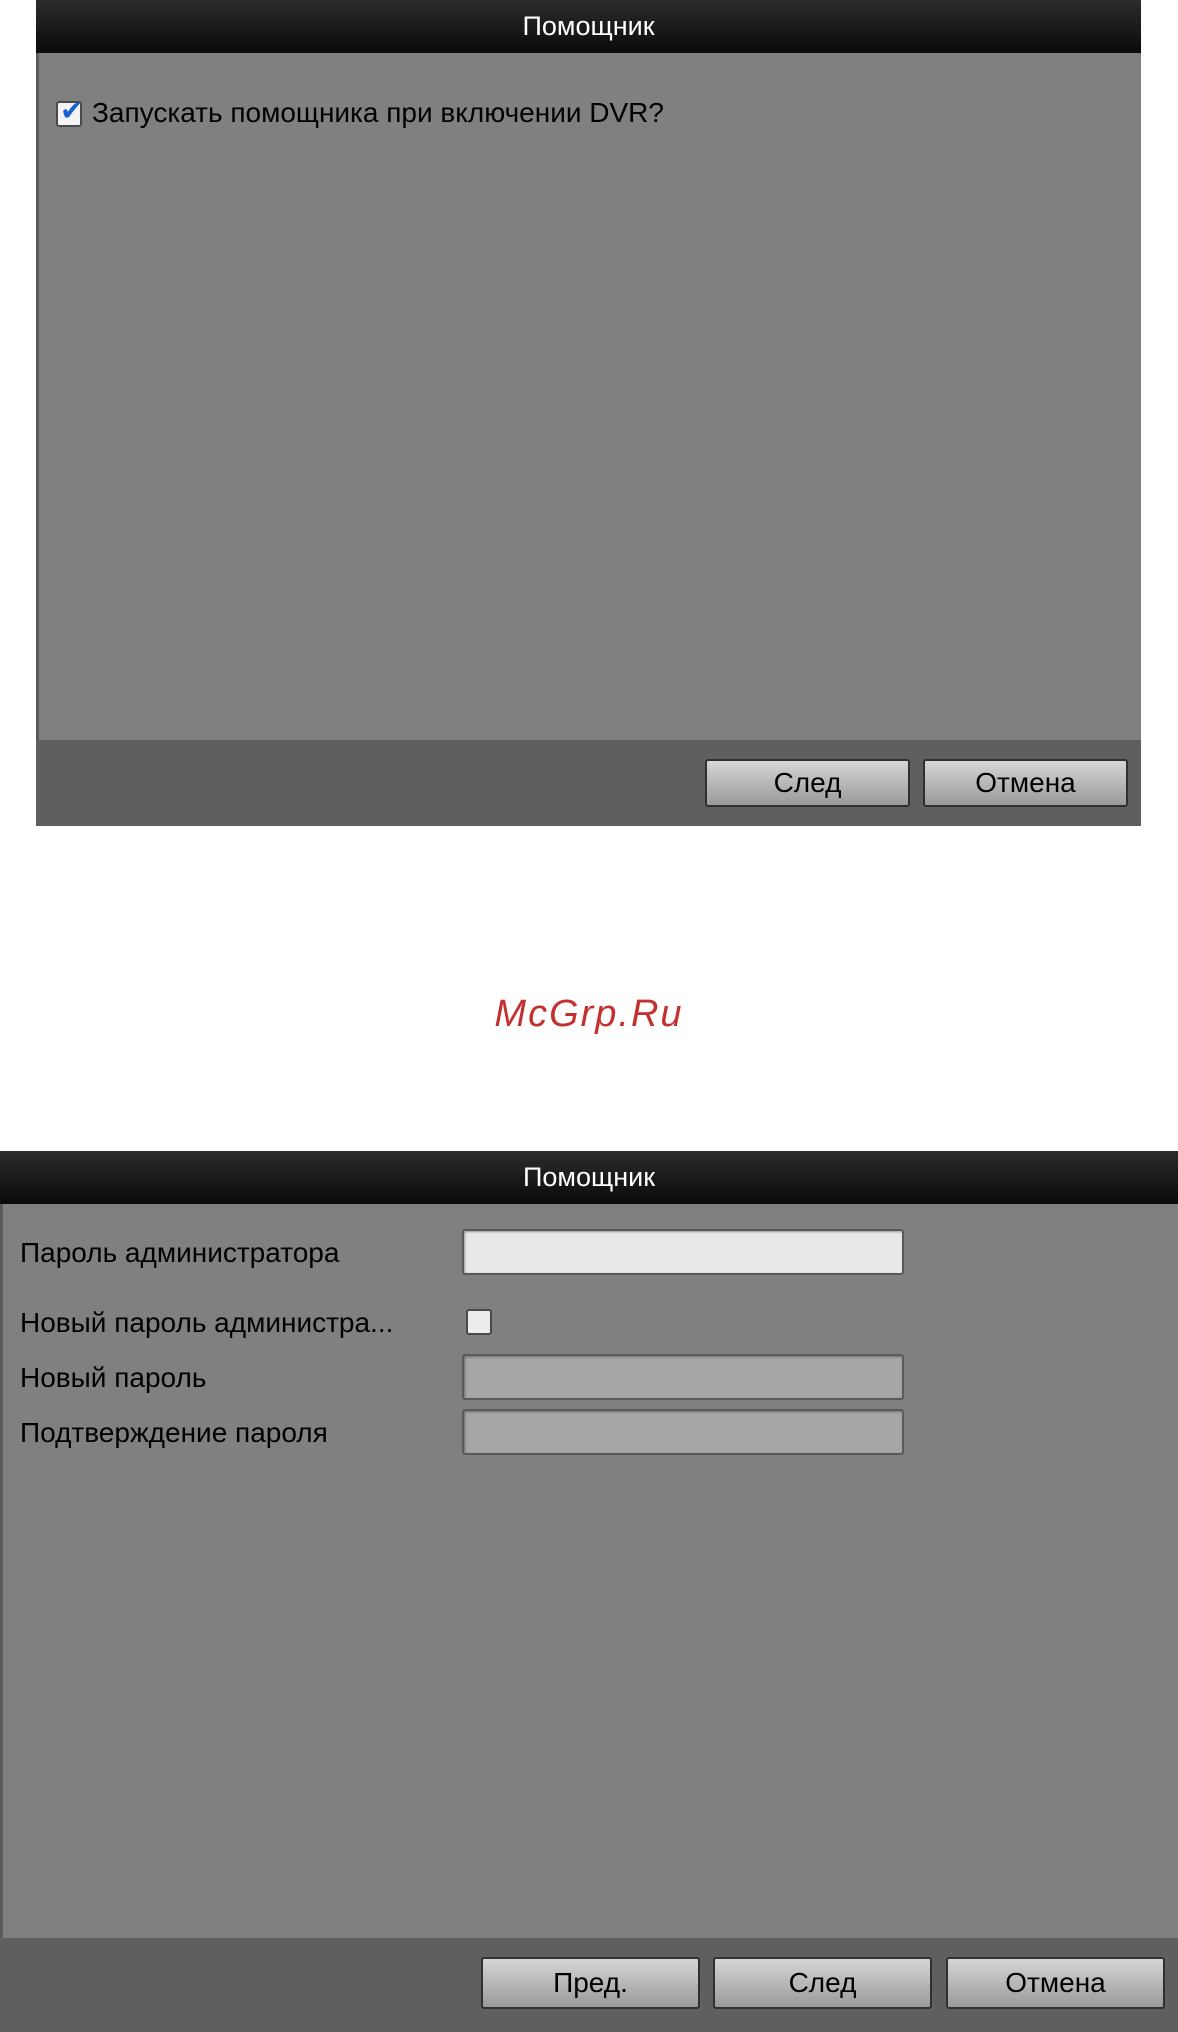  I want to click on startup-wizard-label: Запускать помощника при включении DVR?, so click(378, 112).